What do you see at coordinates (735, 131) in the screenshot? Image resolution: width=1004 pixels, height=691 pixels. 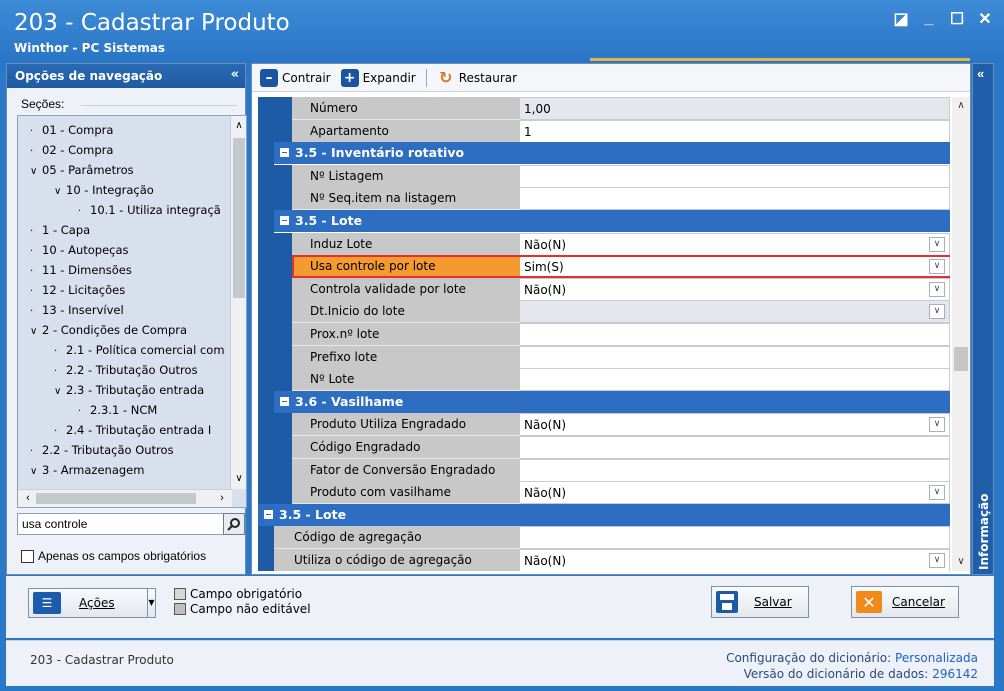 I see `field-input: 1` at bounding box center [735, 131].